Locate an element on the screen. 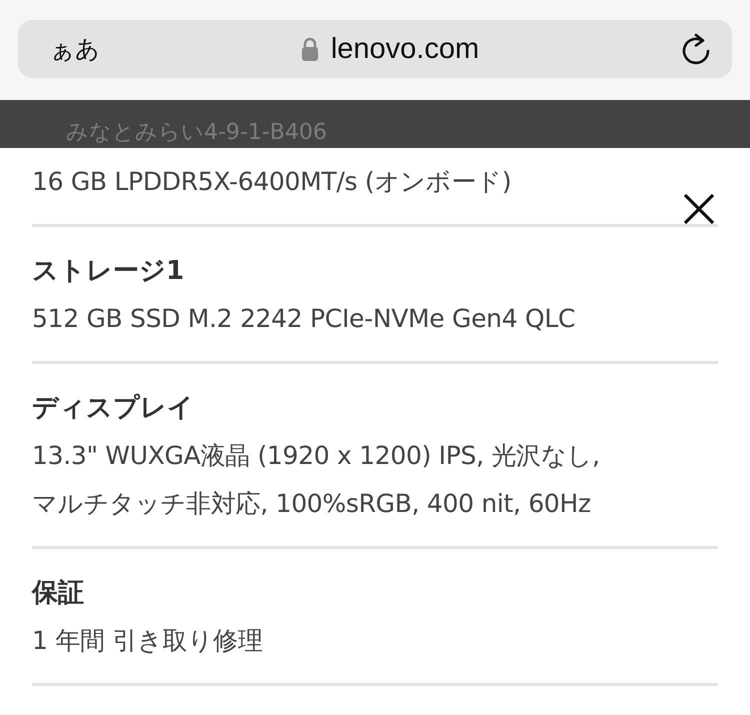 The image size is (750, 715). spec-label: ディスプレイ is located at coordinates (113, 408).